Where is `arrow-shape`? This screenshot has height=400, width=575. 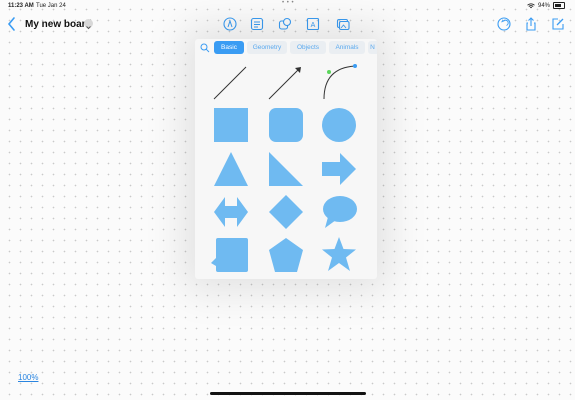 arrow-shape is located at coordinates (339, 169).